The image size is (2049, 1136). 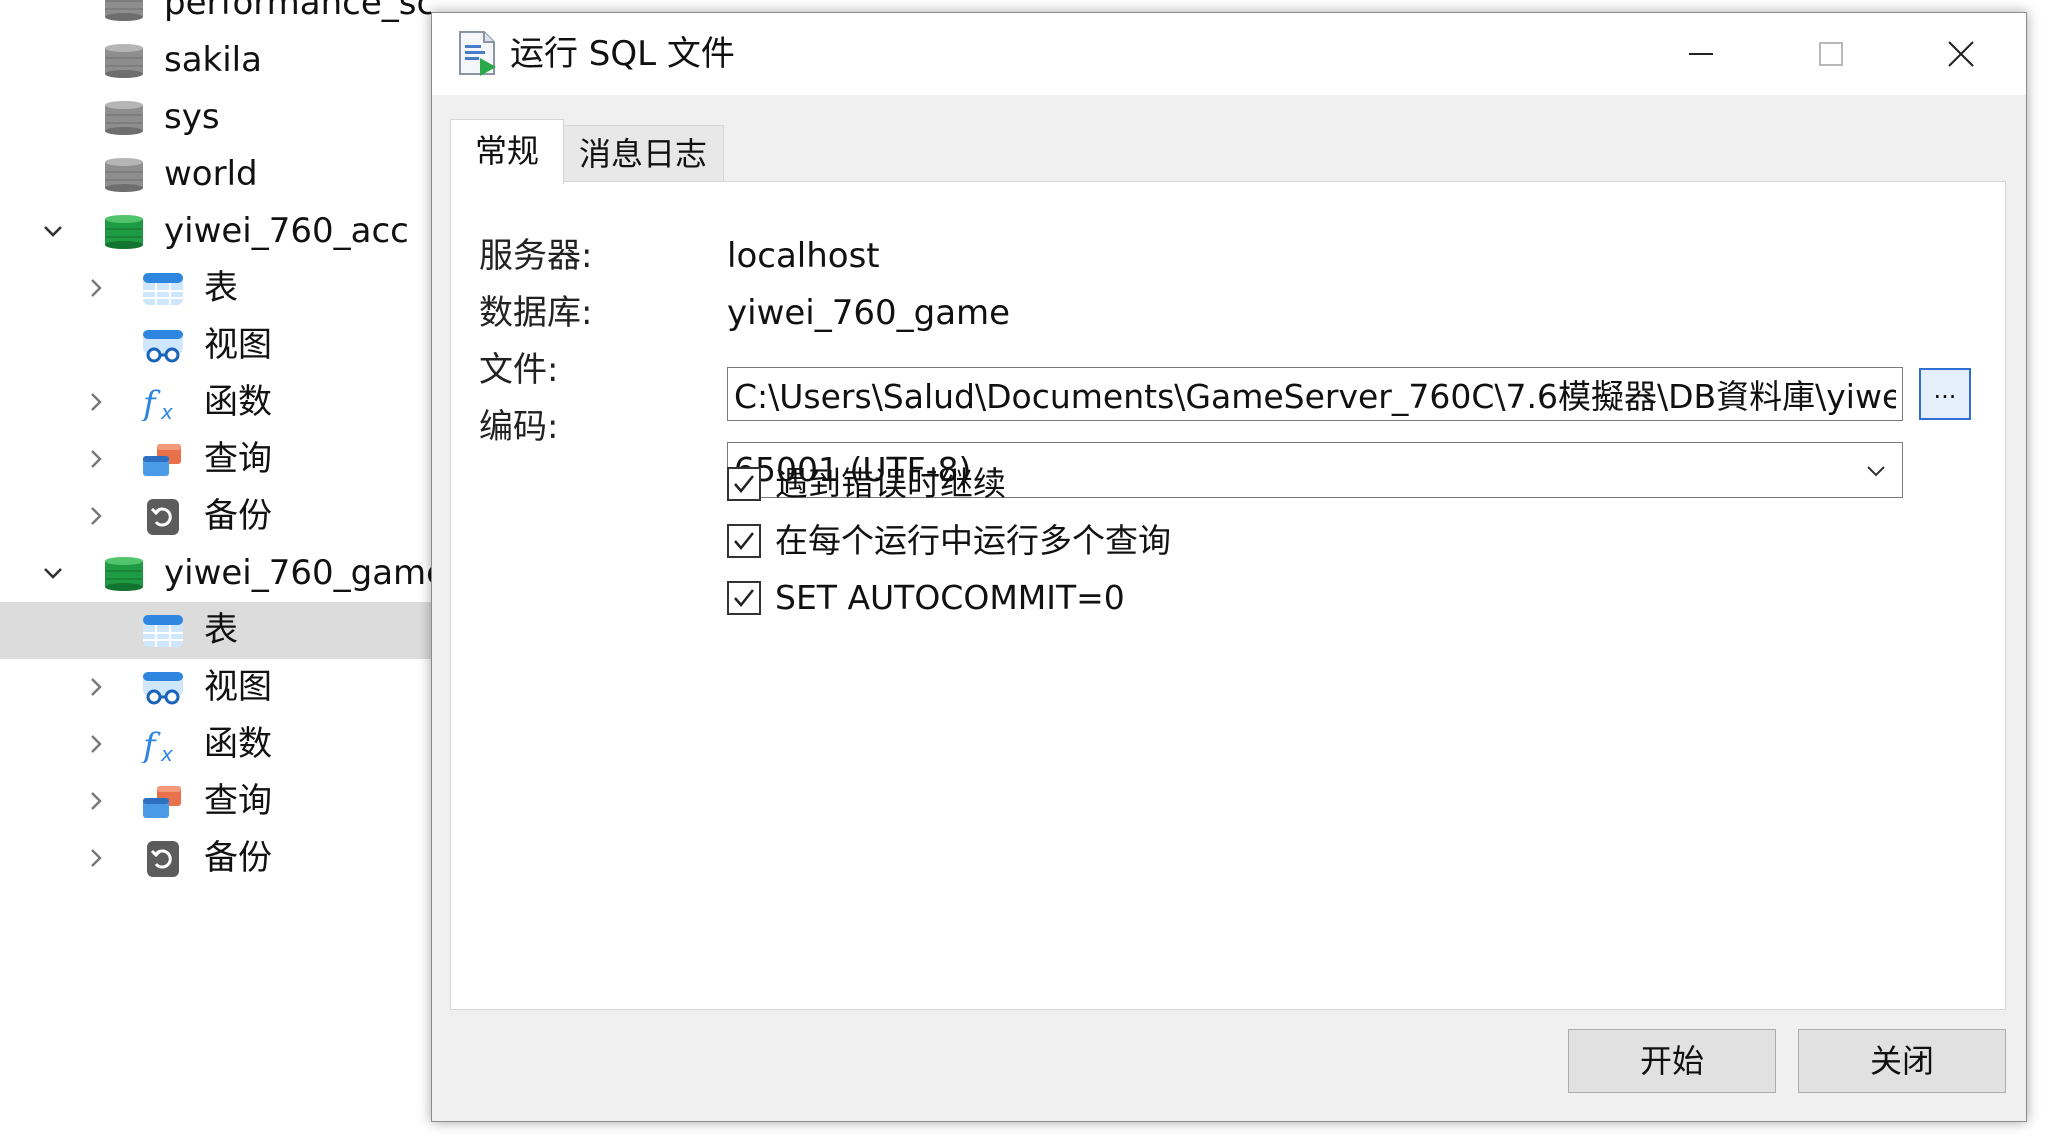 I want to click on tree-item-label: sys, so click(x=192, y=117).